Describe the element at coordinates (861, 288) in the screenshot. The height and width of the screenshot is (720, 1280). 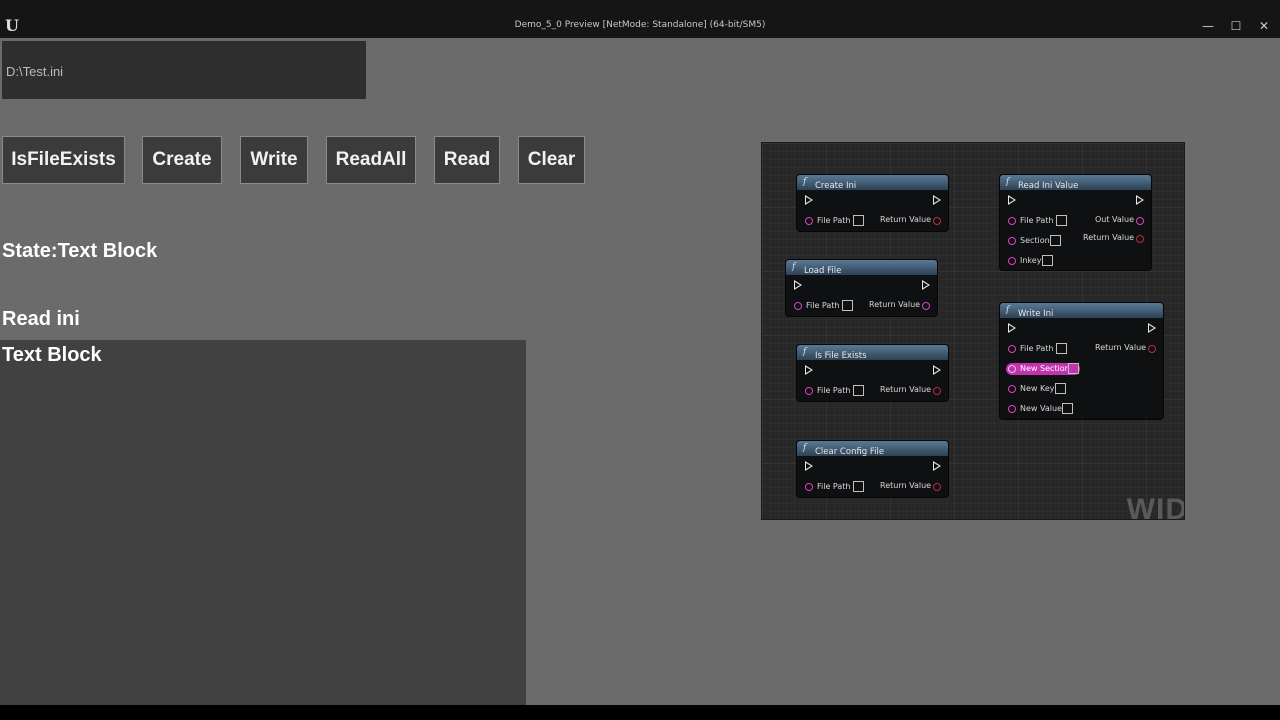
I see `node-load-file: f Load File File Path Return Value` at that location.